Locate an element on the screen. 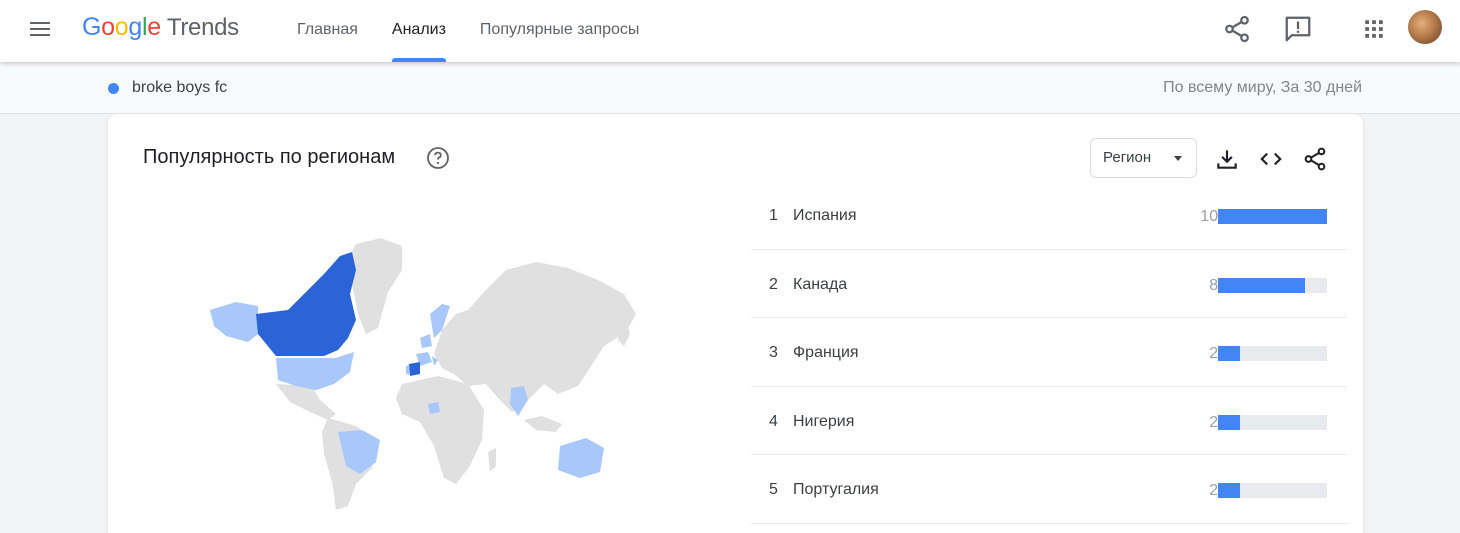 The image size is (1460, 533). download-icon is located at coordinates (1227, 159).